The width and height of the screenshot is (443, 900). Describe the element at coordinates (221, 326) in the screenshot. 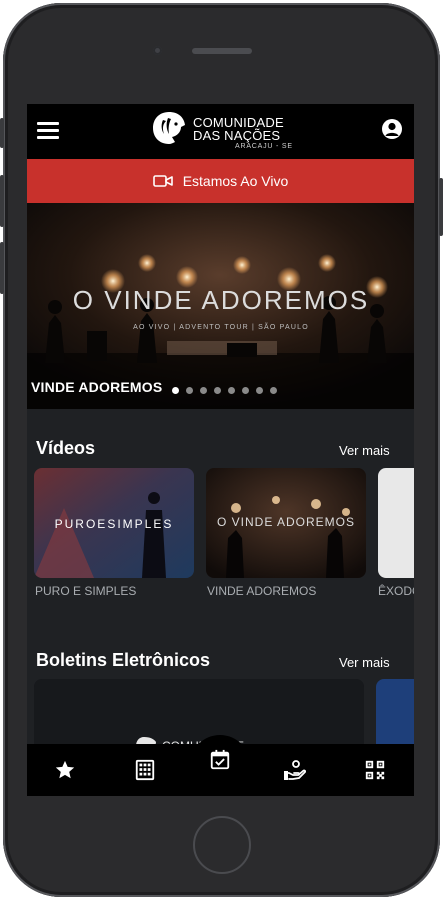

I see `hero-overlay-subtitle: AO VIVO | ADVENTO TOUR | SÃO PAULO` at that location.